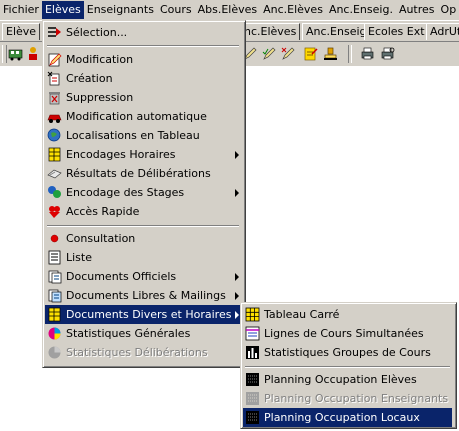  Describe the element at coordinates (288, 53) in the screenshot. I see `pencil-cross-icon` at that location.